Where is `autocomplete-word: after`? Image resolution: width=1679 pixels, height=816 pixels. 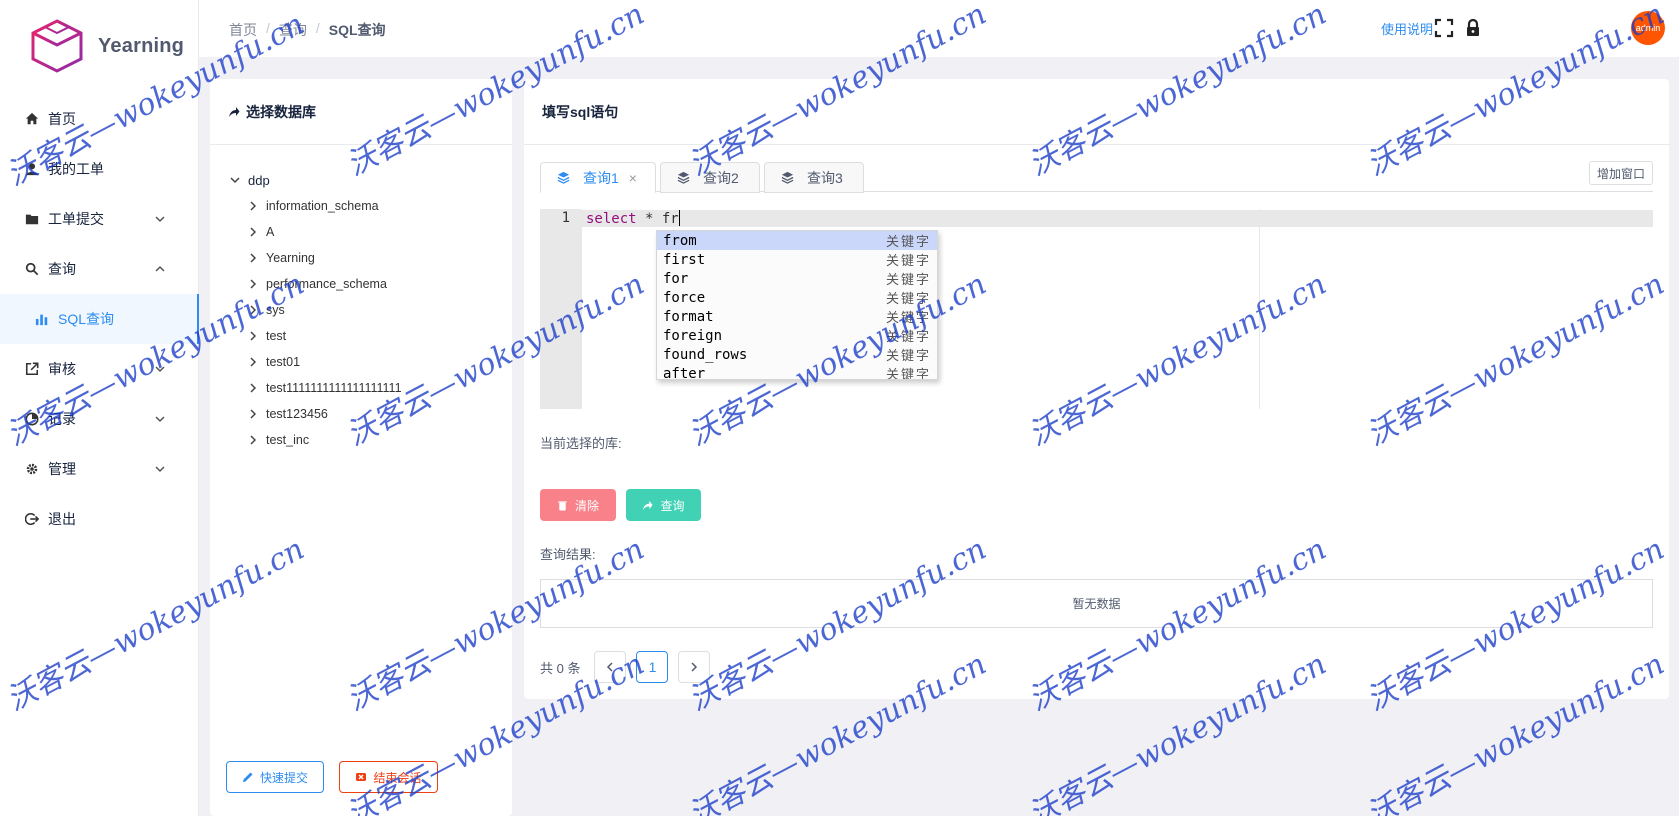 autocomplete-word: after is located at coordinates (684, 372).